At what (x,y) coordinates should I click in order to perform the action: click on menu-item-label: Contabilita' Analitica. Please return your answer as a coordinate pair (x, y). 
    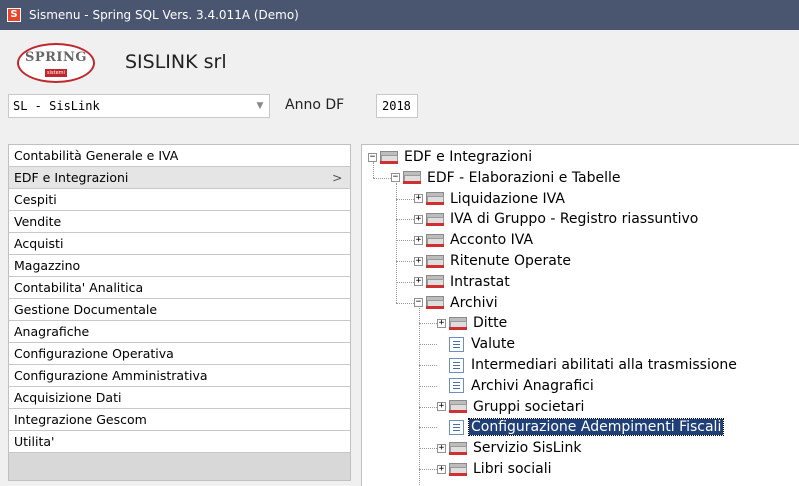
    Looking at the image, I should click on (79, 287).